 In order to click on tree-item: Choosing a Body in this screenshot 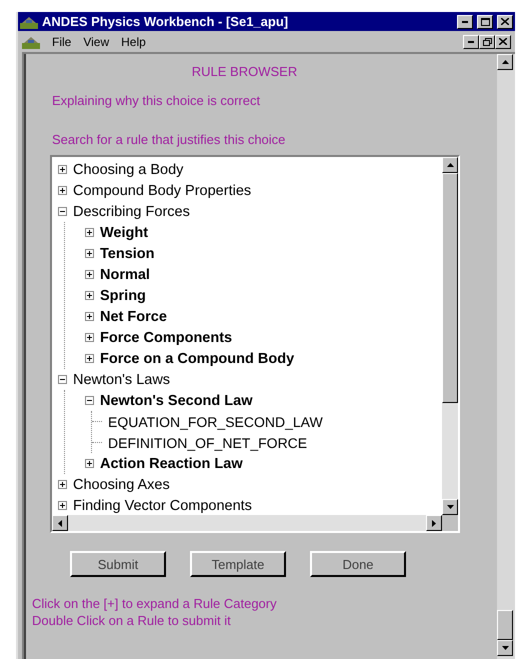, I will do `click(128, 170)`.